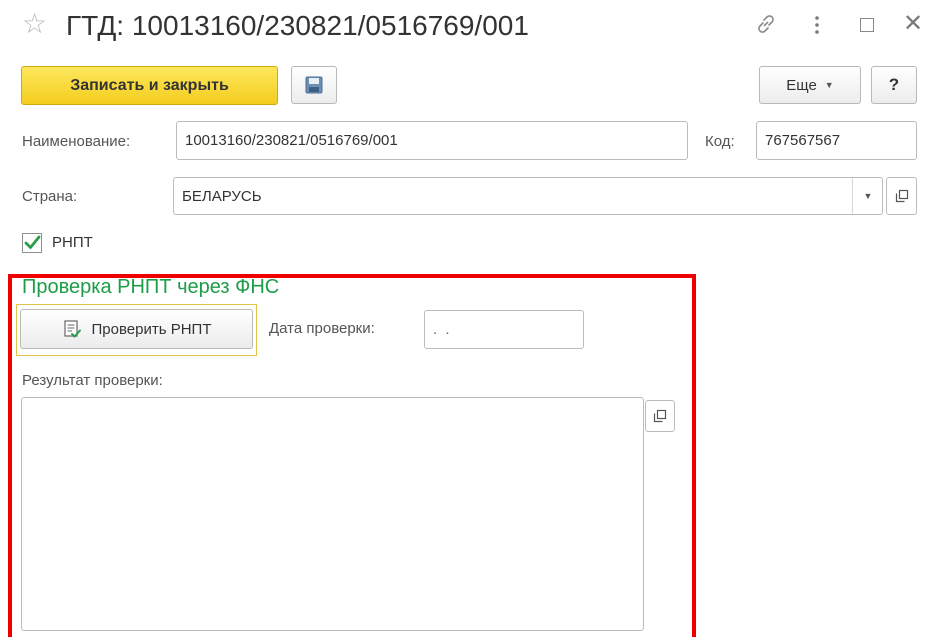 This screenshot has width=927, height=637. I want to click on name-label: Наименование:, so click(76, 141).